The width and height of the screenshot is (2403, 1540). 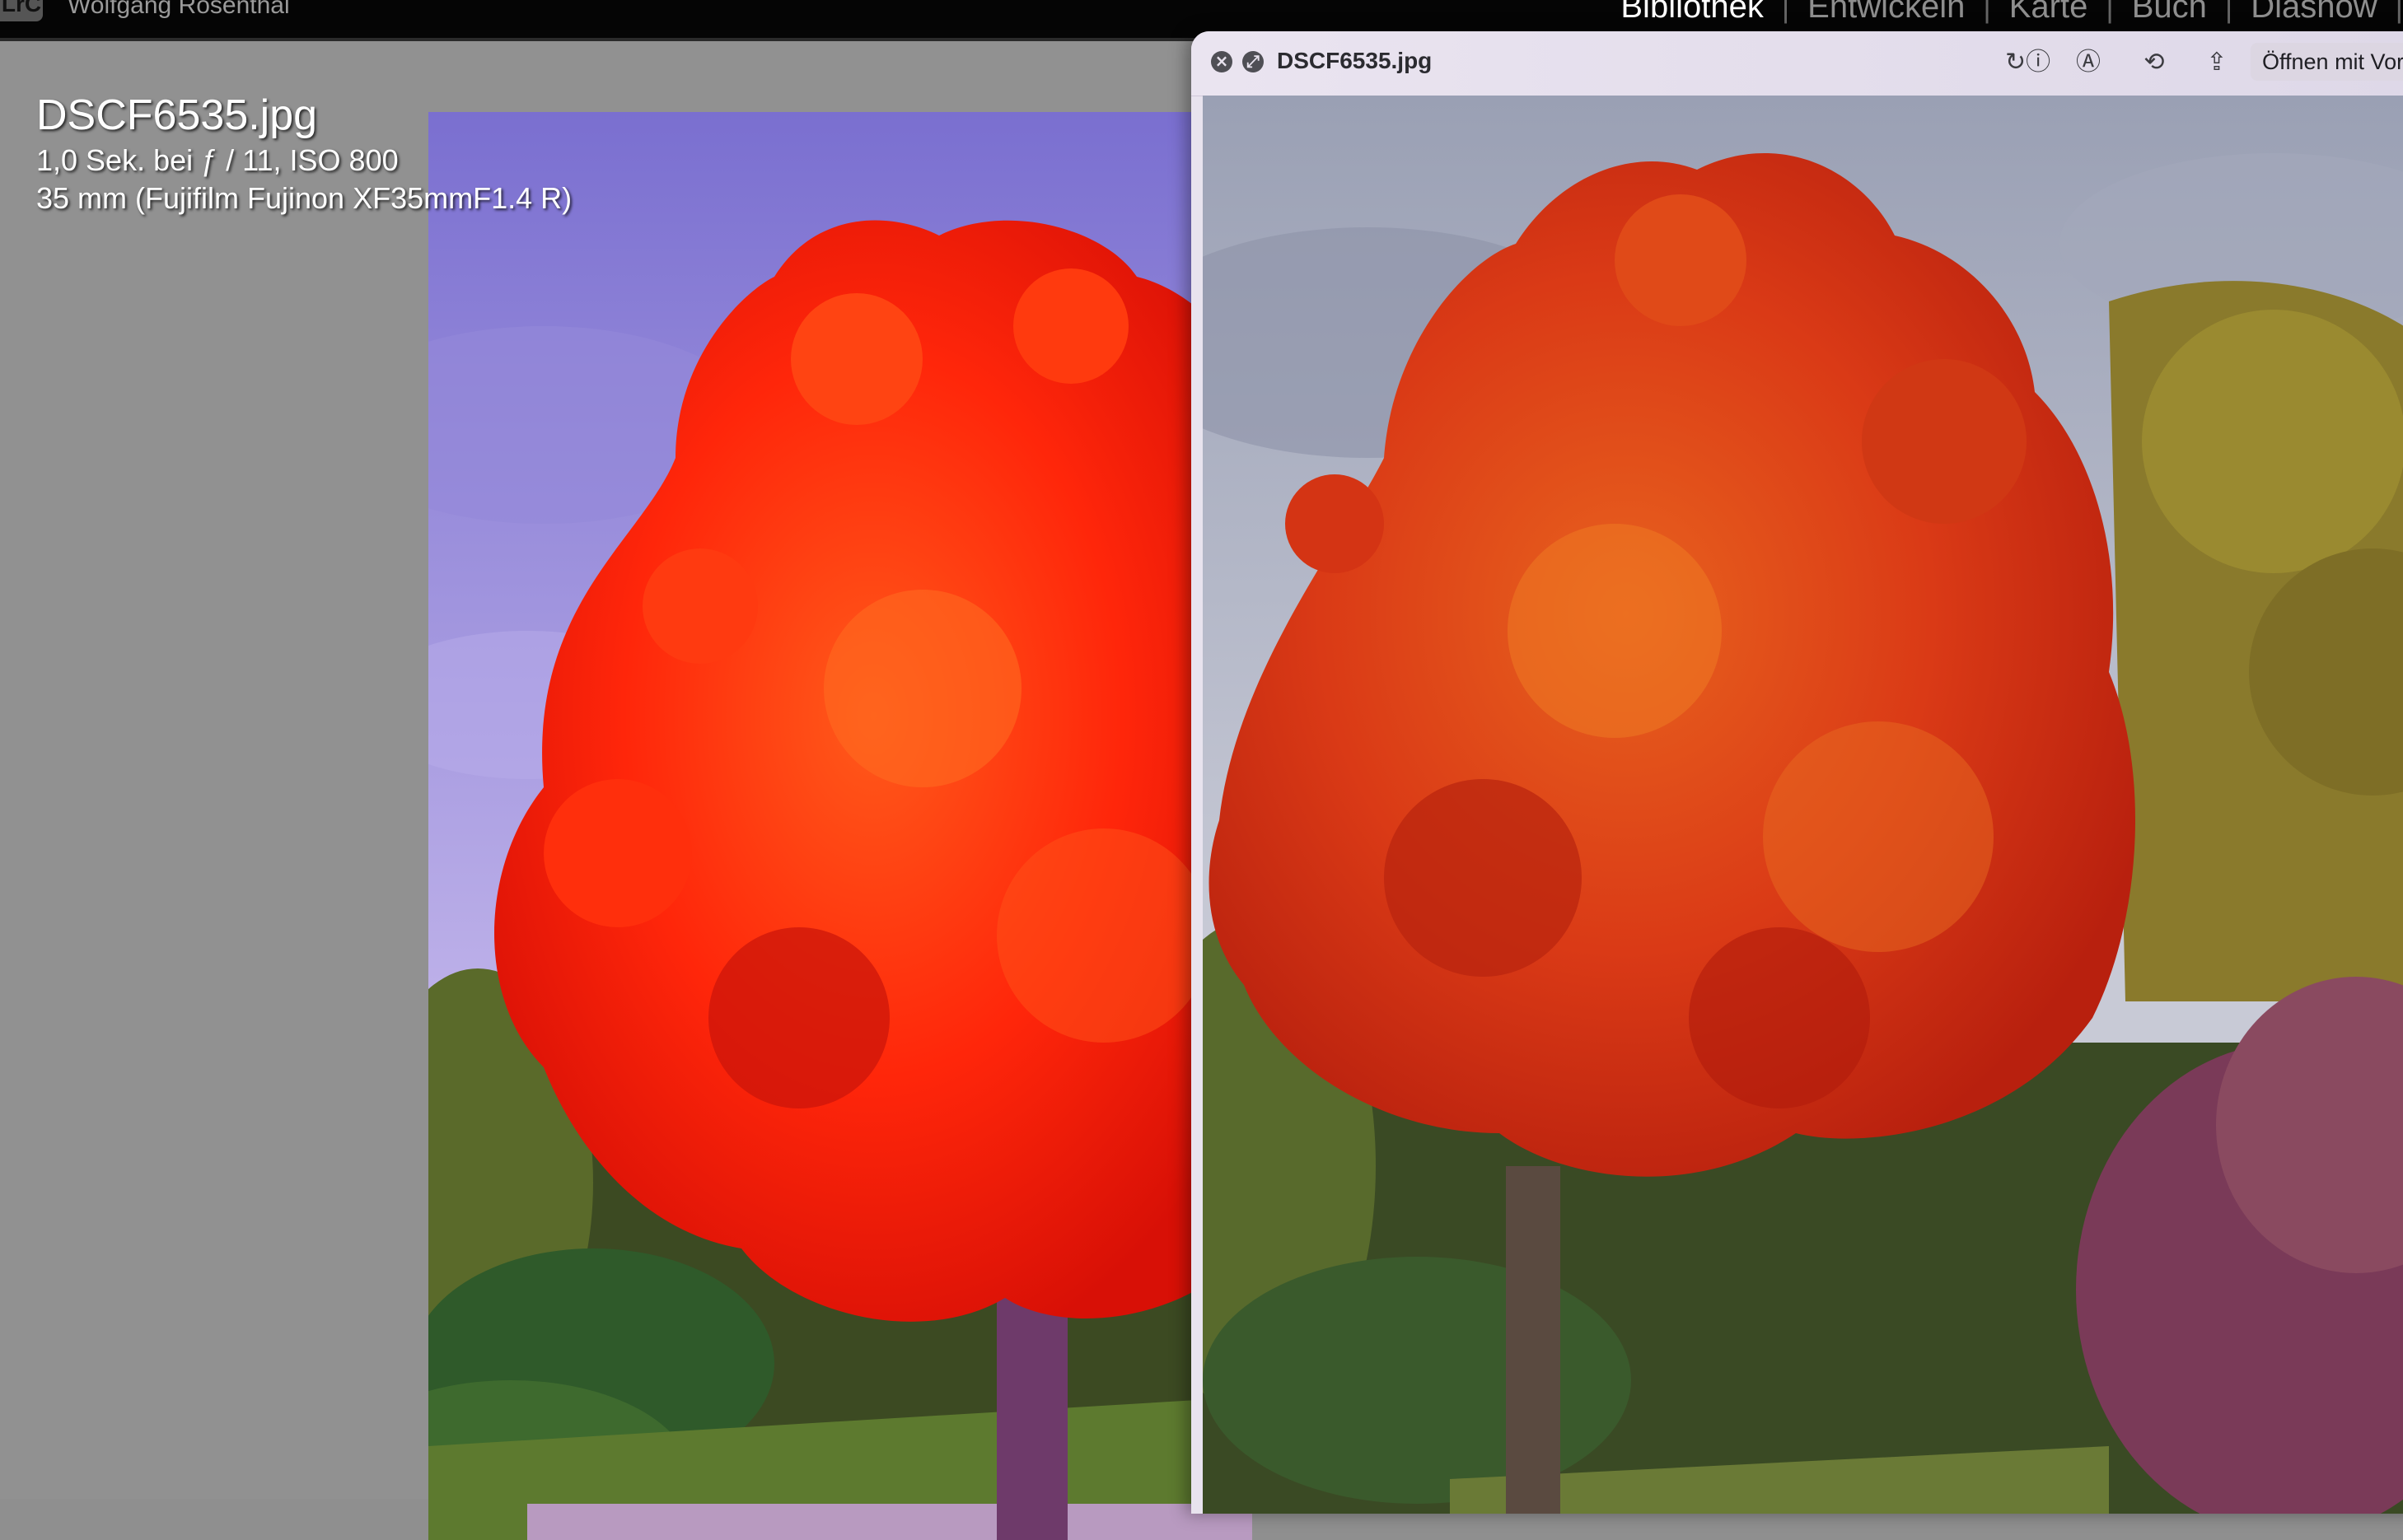 What do you see at coordinates (1355, 60) in the screenshot?
I see `quick-look-title: DSCF6535.jpg` at bounding box center [1355, 60].